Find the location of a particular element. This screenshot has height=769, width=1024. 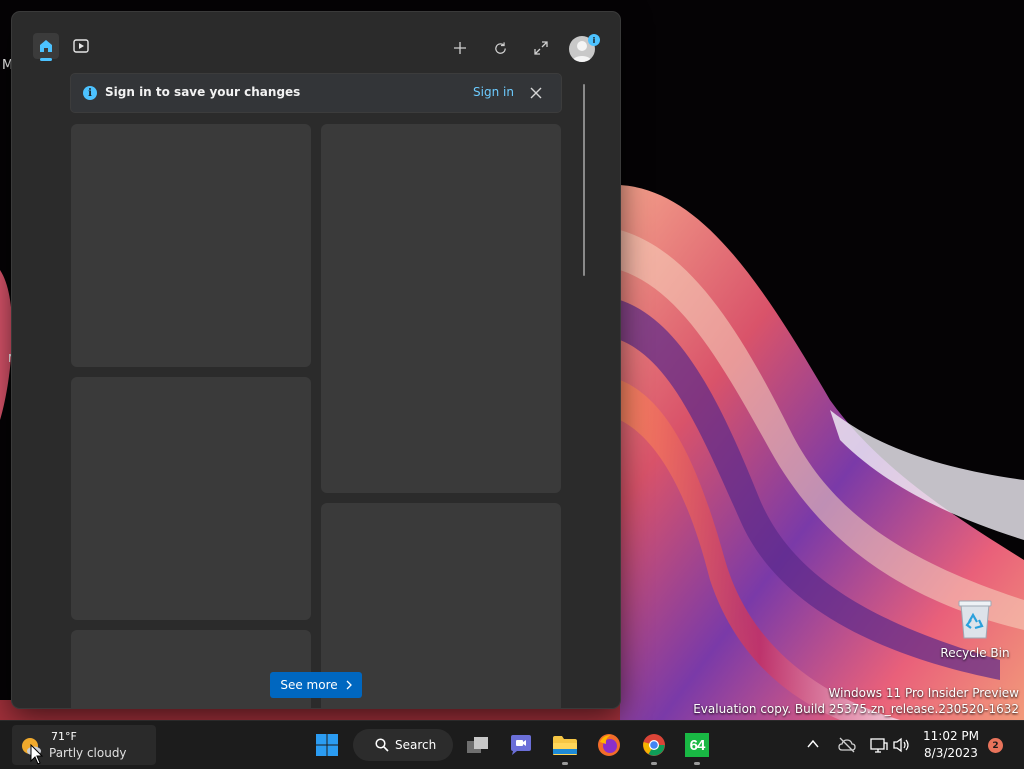

notification-badge: 2 is located at coordinates (995, 745).